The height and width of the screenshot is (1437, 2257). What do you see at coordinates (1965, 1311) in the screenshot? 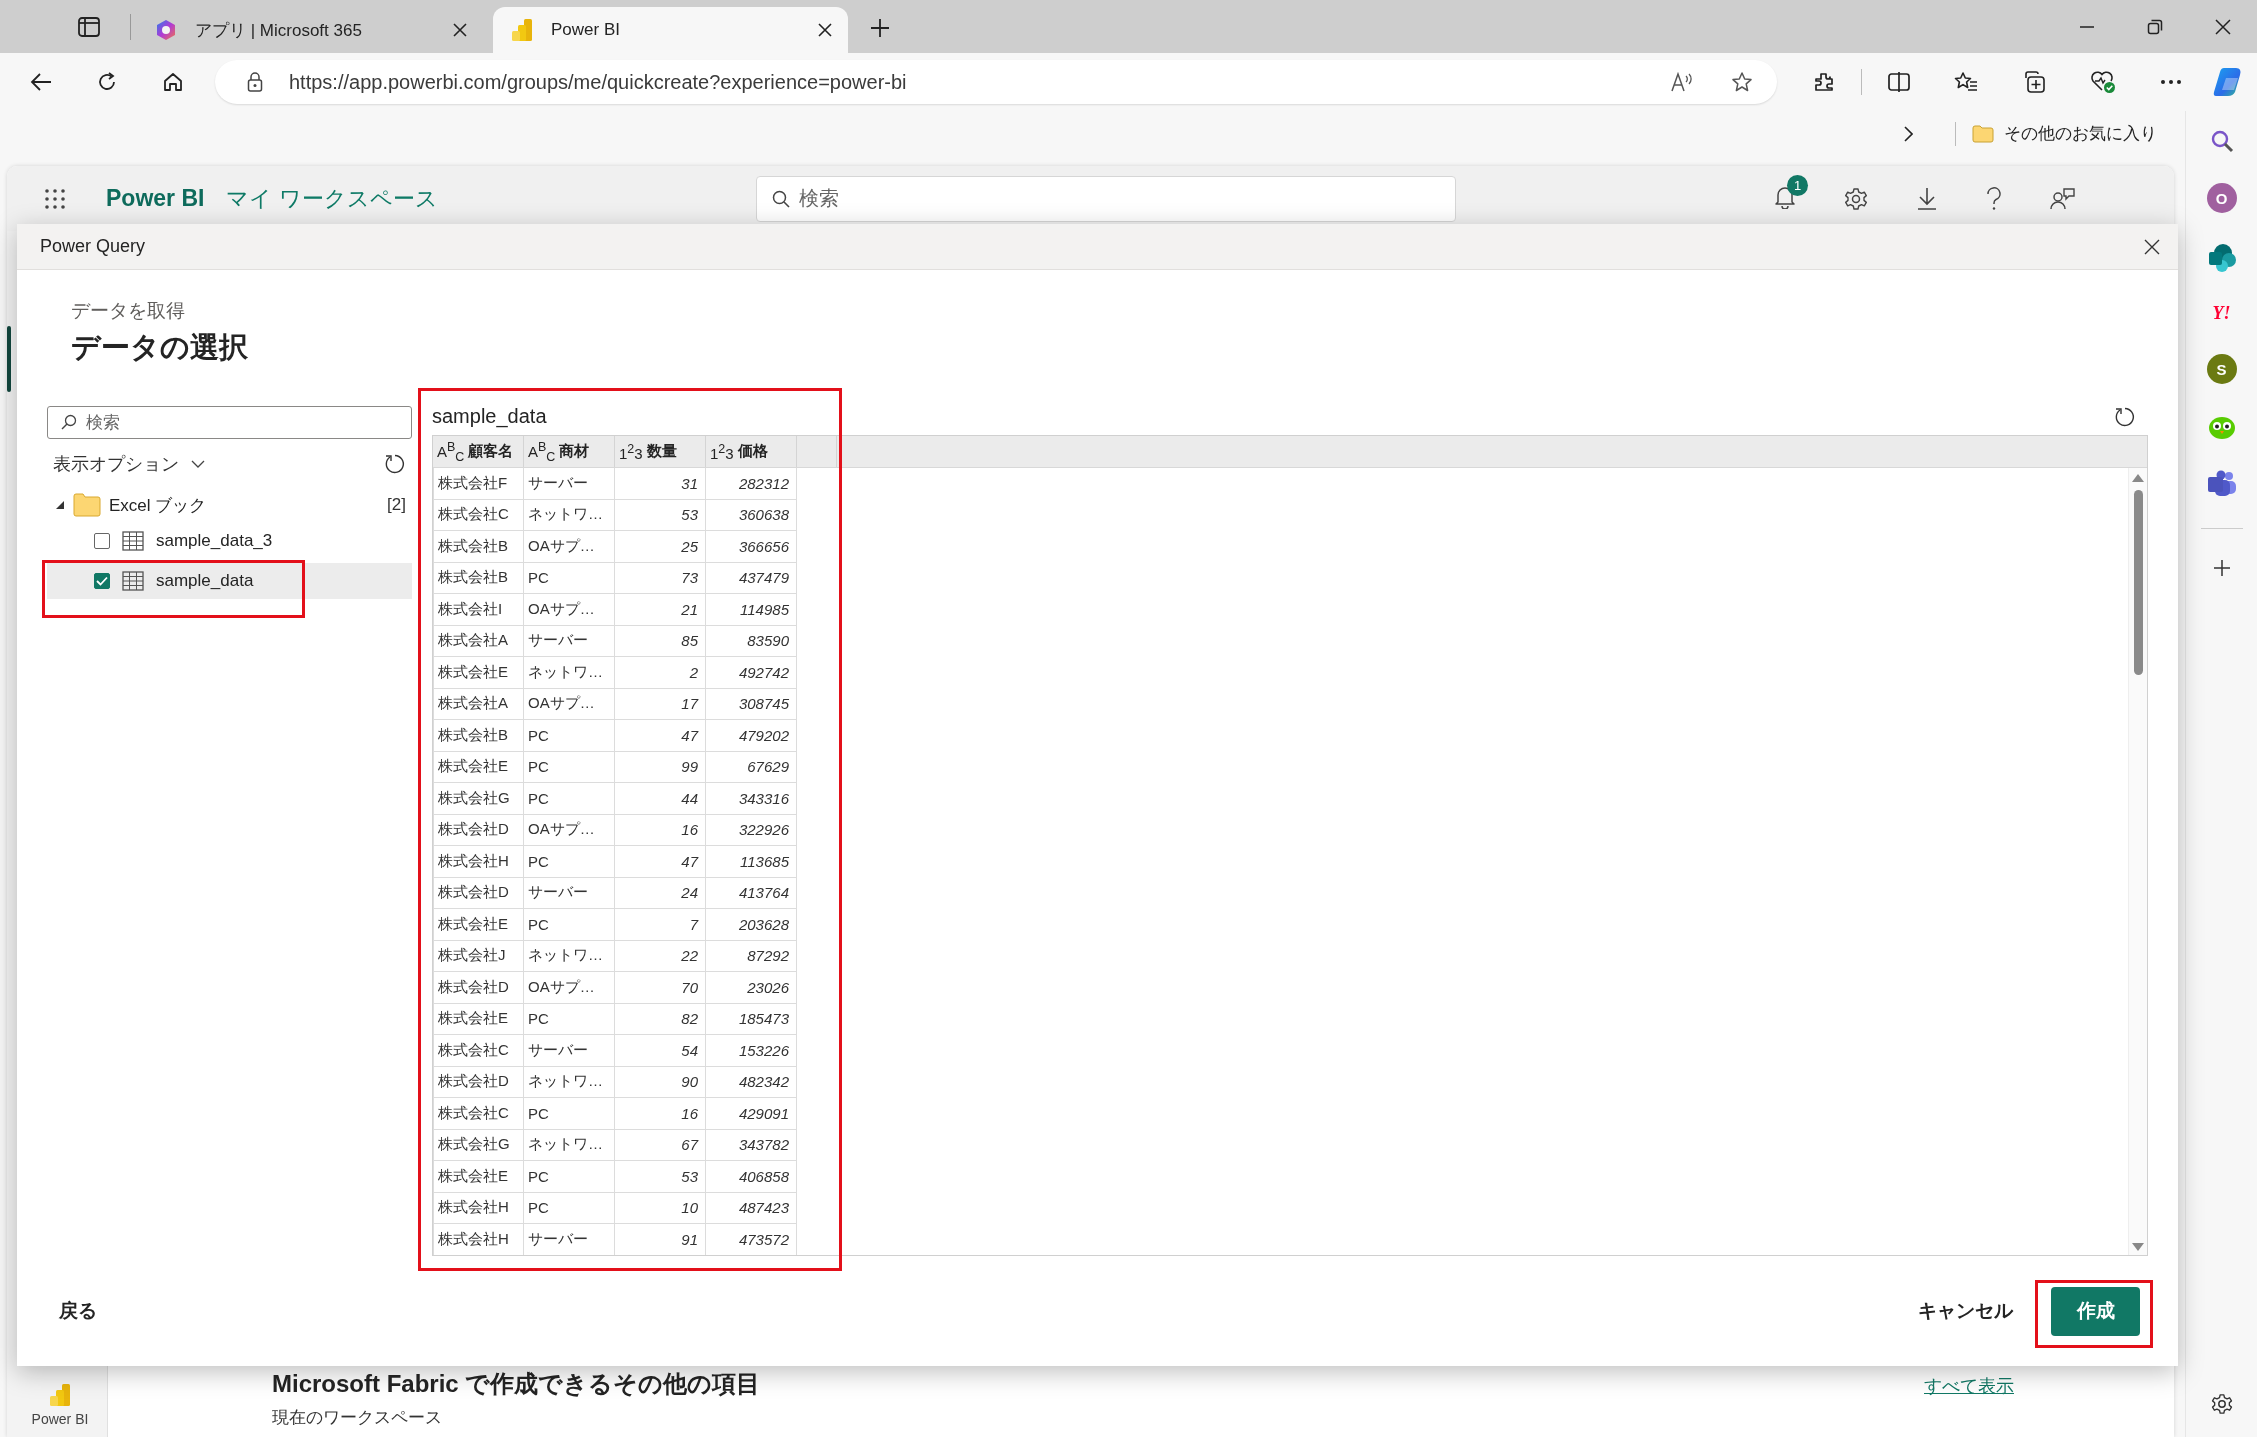
I see `cancel-button: キャンセル` at bounding box center [1965, 1311].